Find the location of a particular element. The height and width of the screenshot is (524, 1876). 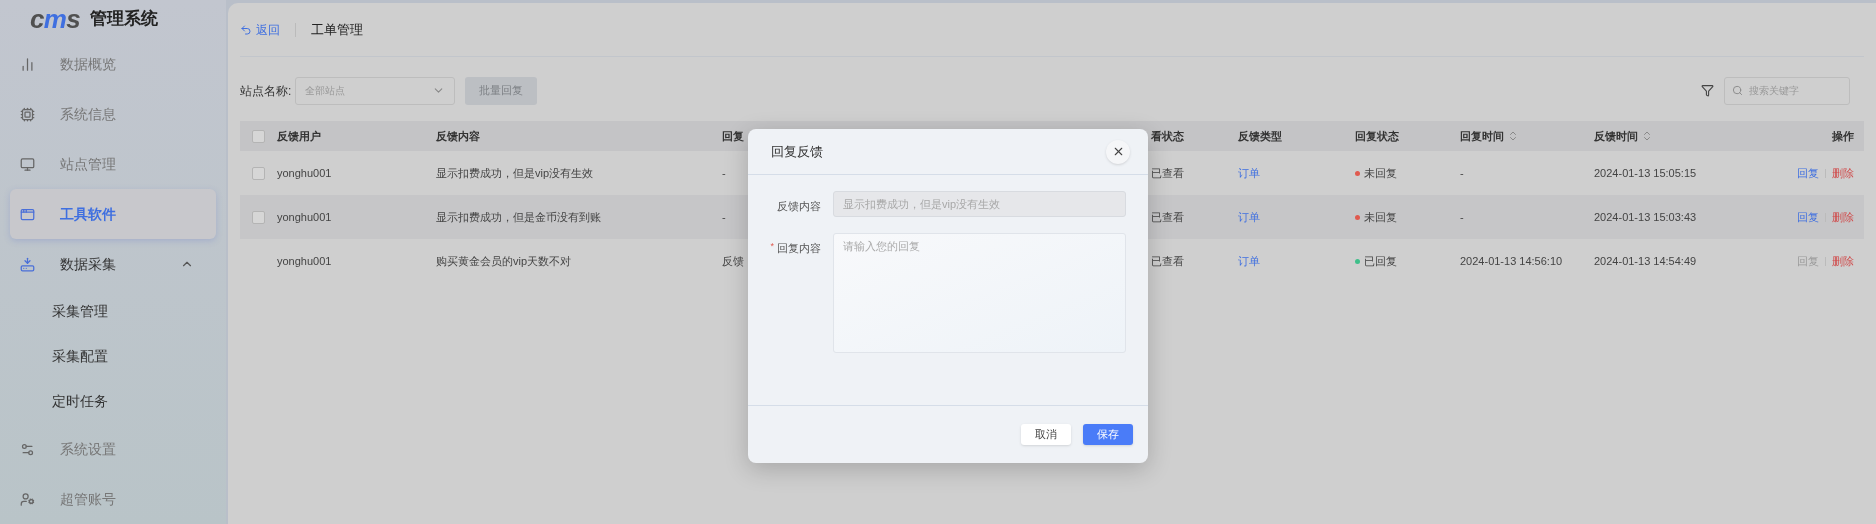

reply-textarea: 请输入您的回复 is located at coordinates (979, 293).